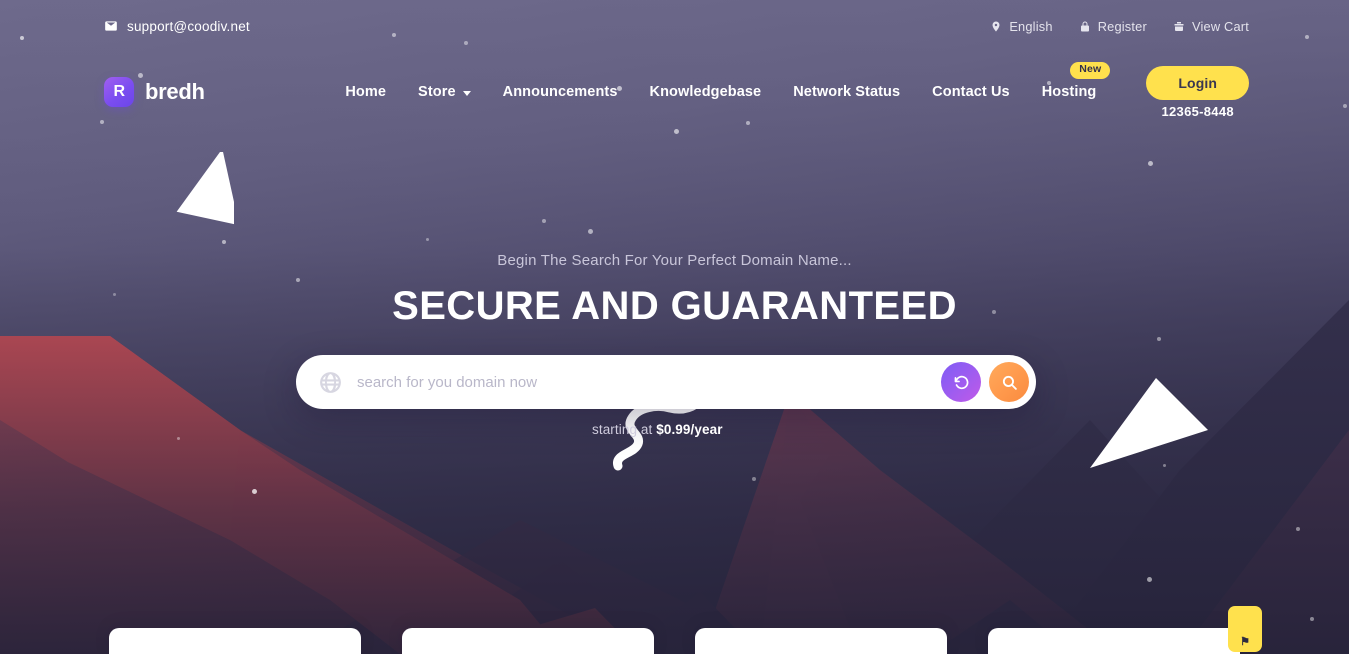  I want to click on view-cart-link: View Cart, so click(1211, 26).